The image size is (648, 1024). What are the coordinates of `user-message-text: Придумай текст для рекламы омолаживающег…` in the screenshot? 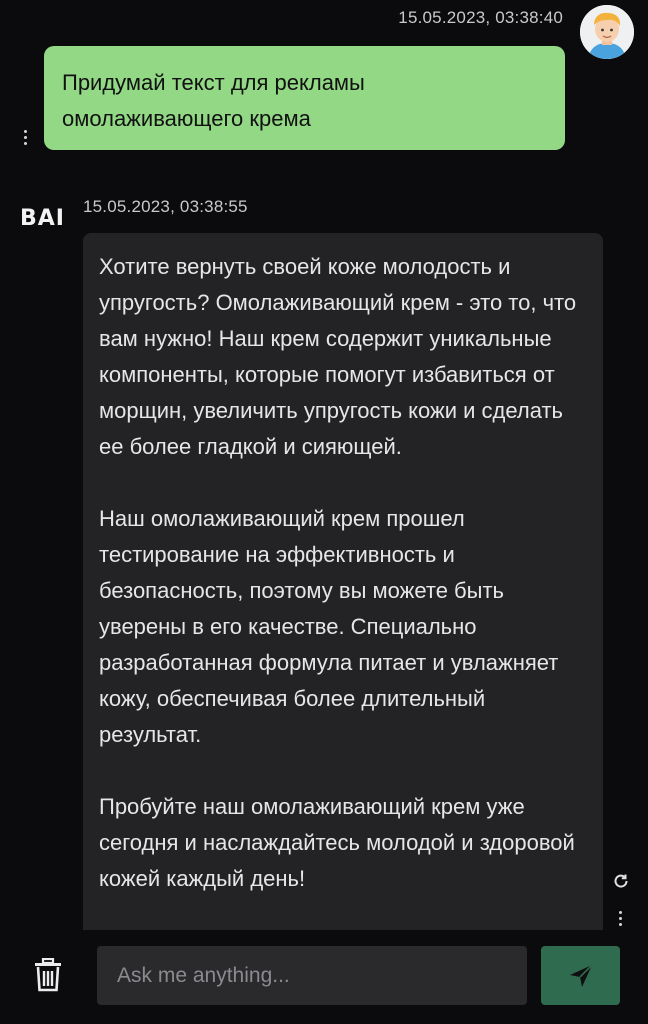 It's located at (213, 100).